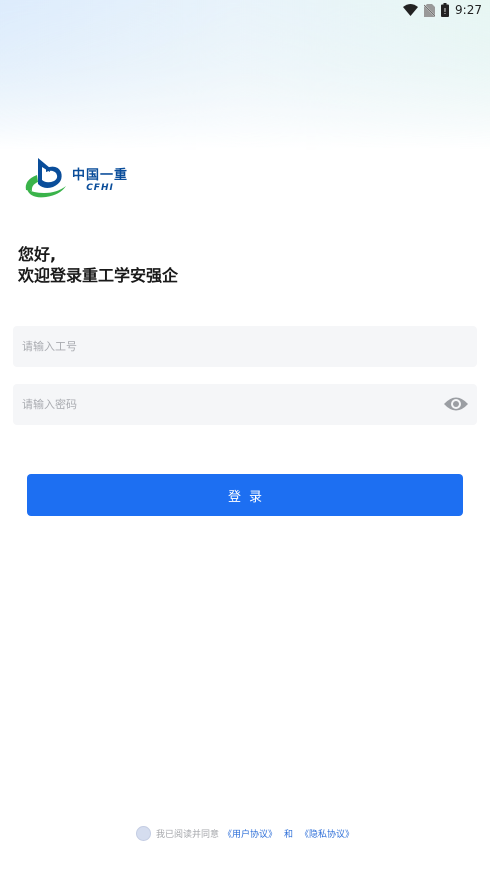 The width and height of the screenshot is (490, 871). Describe the element at coordinates (100, 175) in the screenshot. I see `logo-chinese-text: 中国一重` at that location.